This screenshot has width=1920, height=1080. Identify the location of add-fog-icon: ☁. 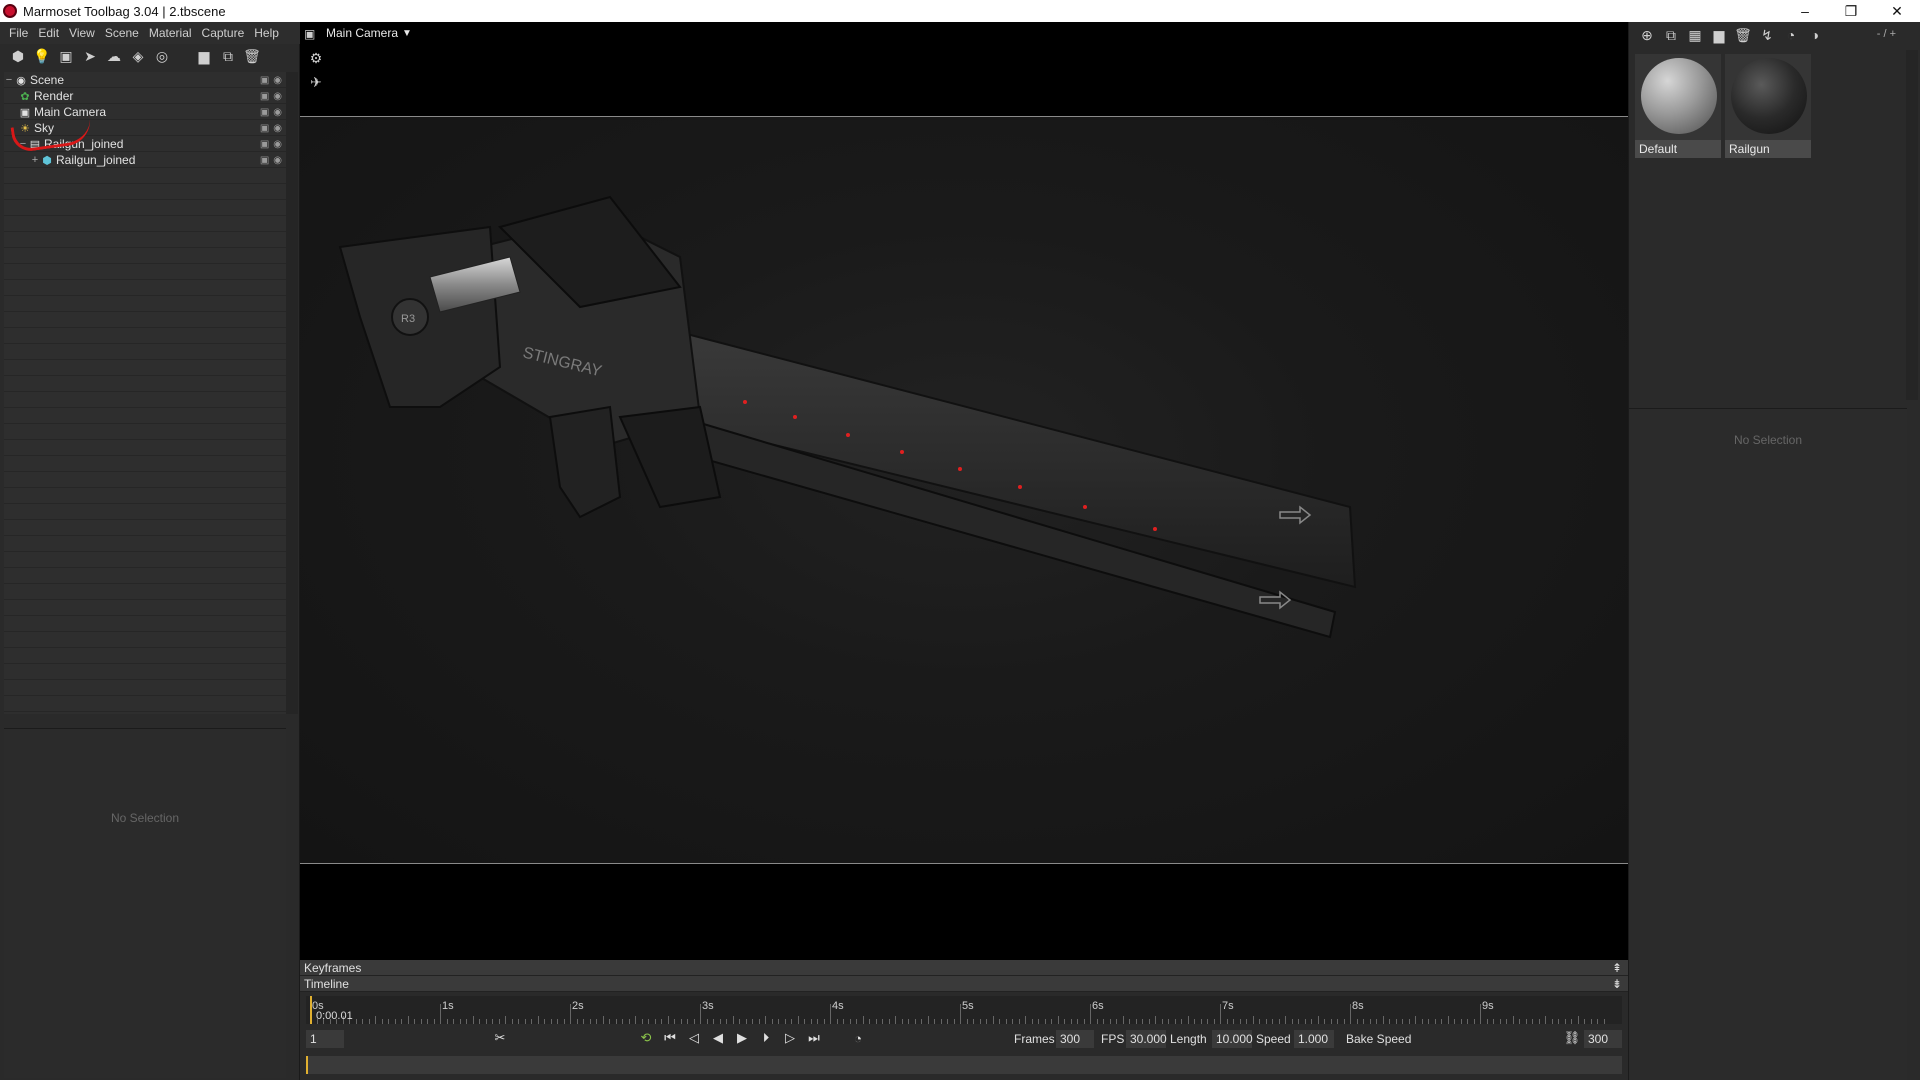
(114, 56).